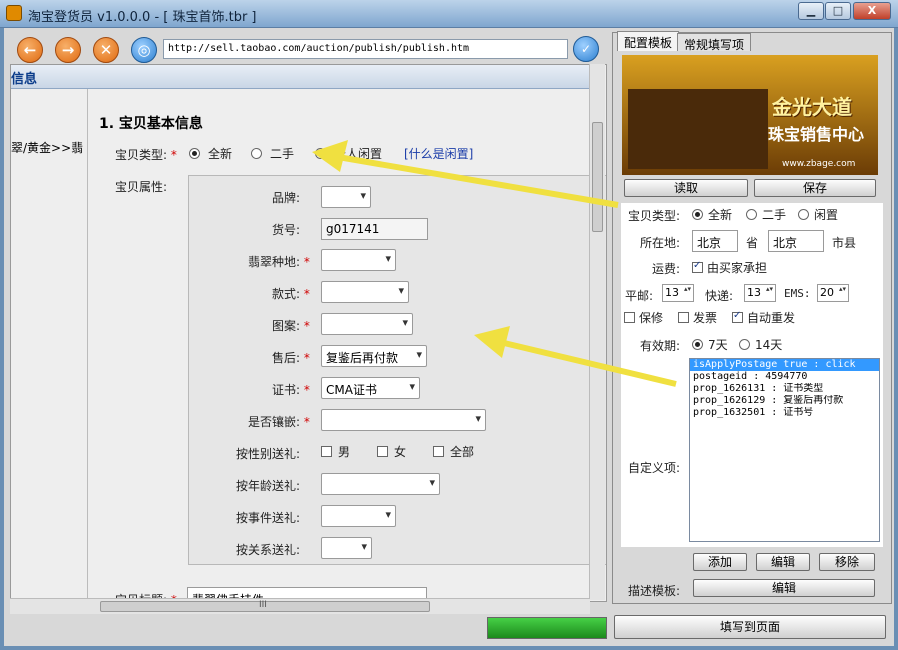 This screenshot has height=650, width=898. I want to click on custom-label: 自定义项:, so click(654, 468).